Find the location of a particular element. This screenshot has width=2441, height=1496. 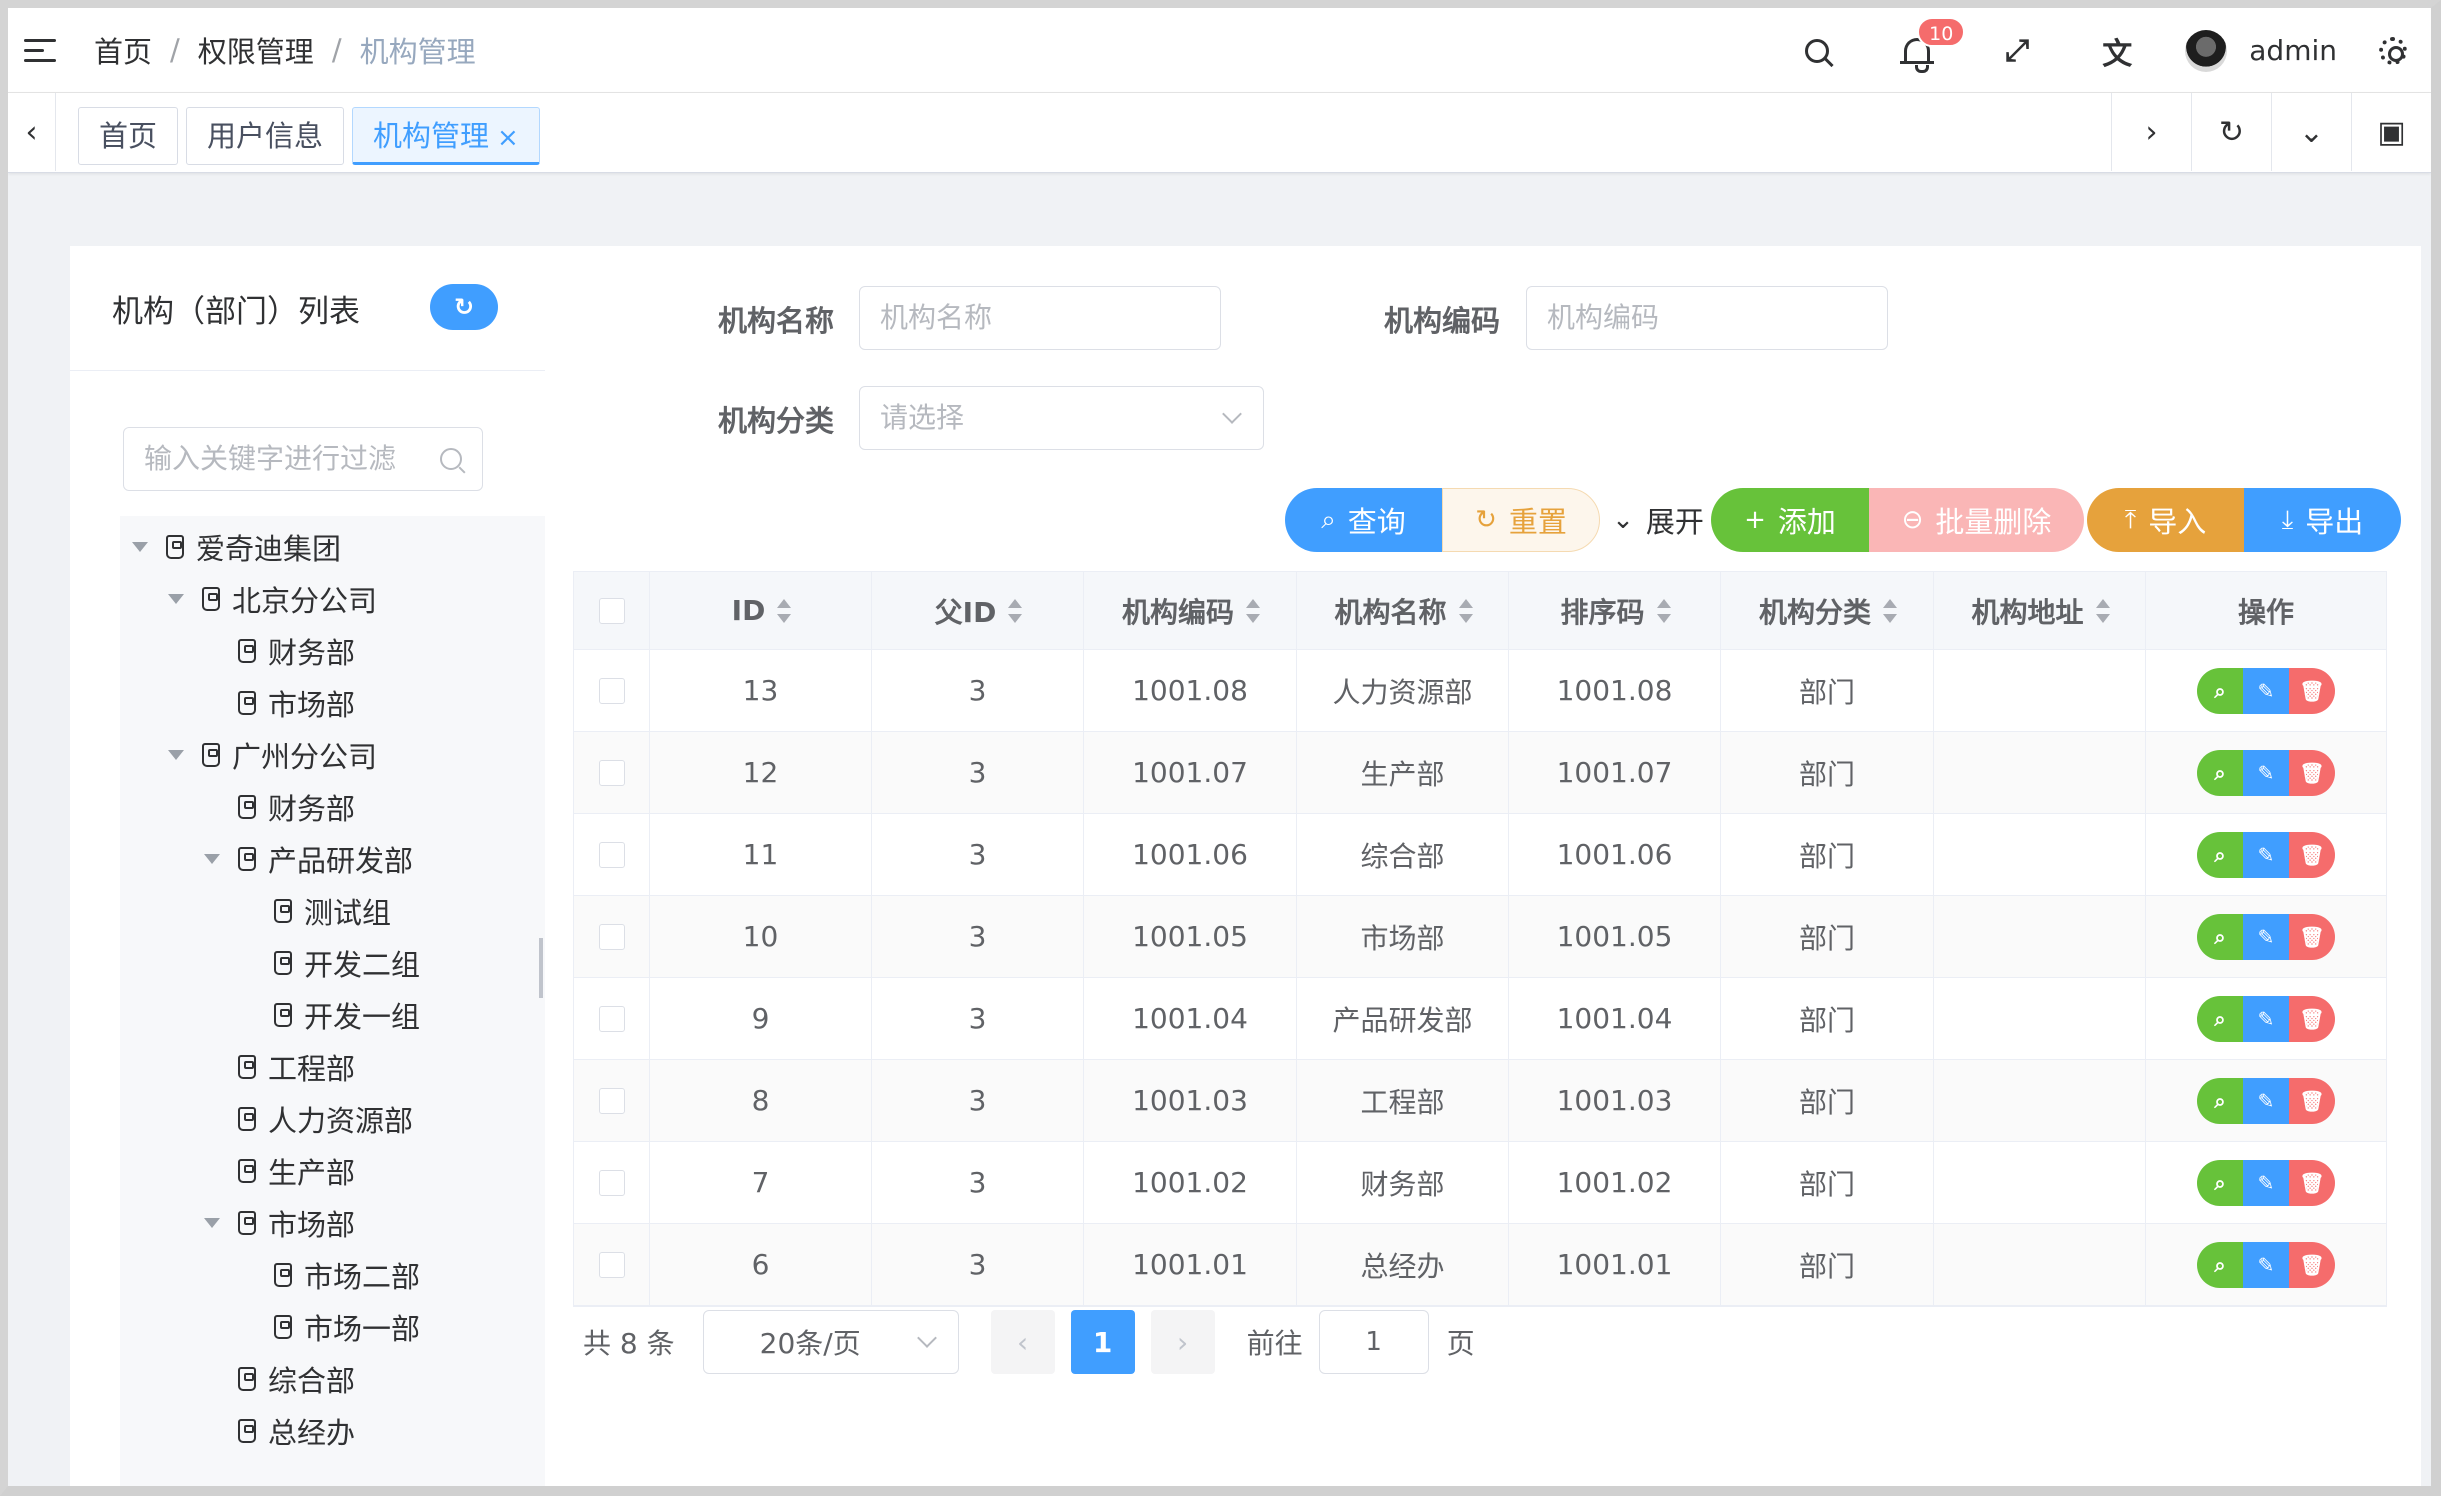

tree-node: 综合部 is located at coordinates (279, 1379).